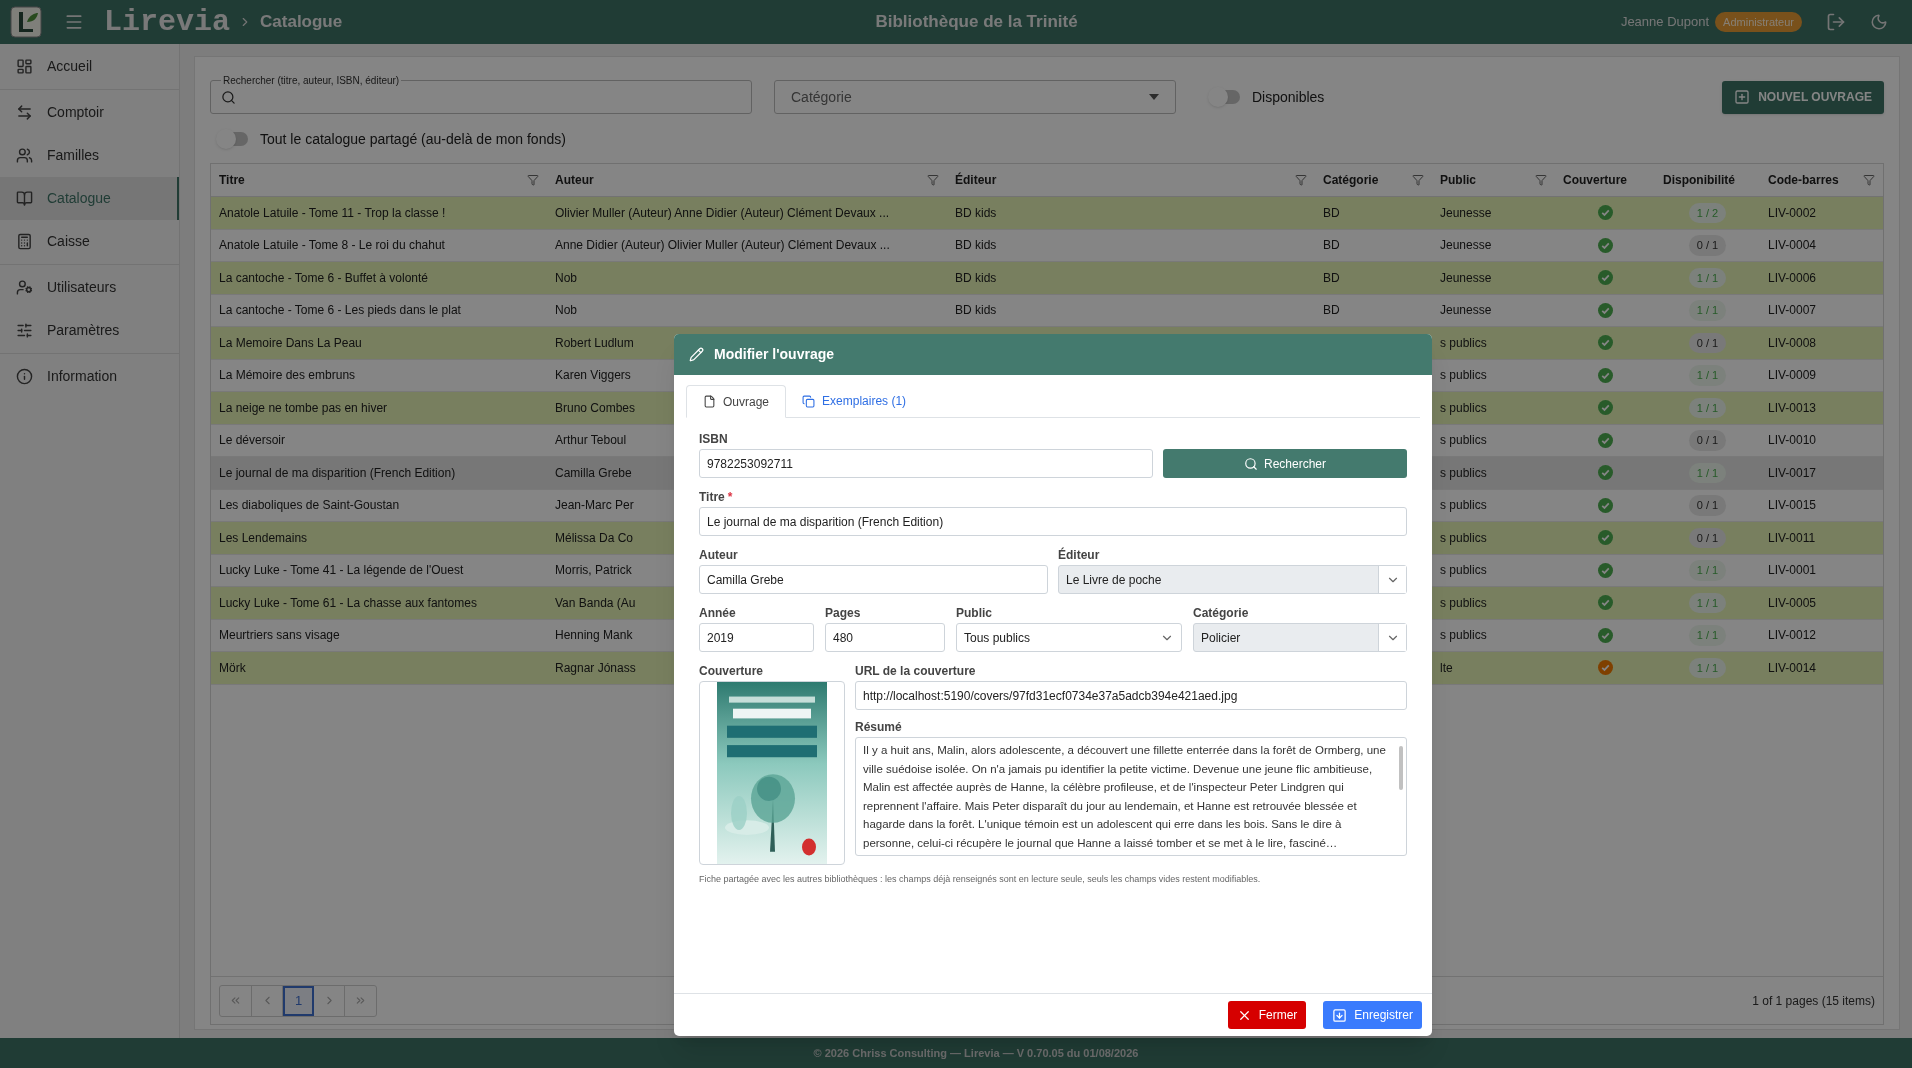  What do you see at coordinates (413, 139) in the screenshot?
I see `toggle-label: Tout le catalogue partagé (au-delà de mon fonds)` at bounding box center [413, 139].